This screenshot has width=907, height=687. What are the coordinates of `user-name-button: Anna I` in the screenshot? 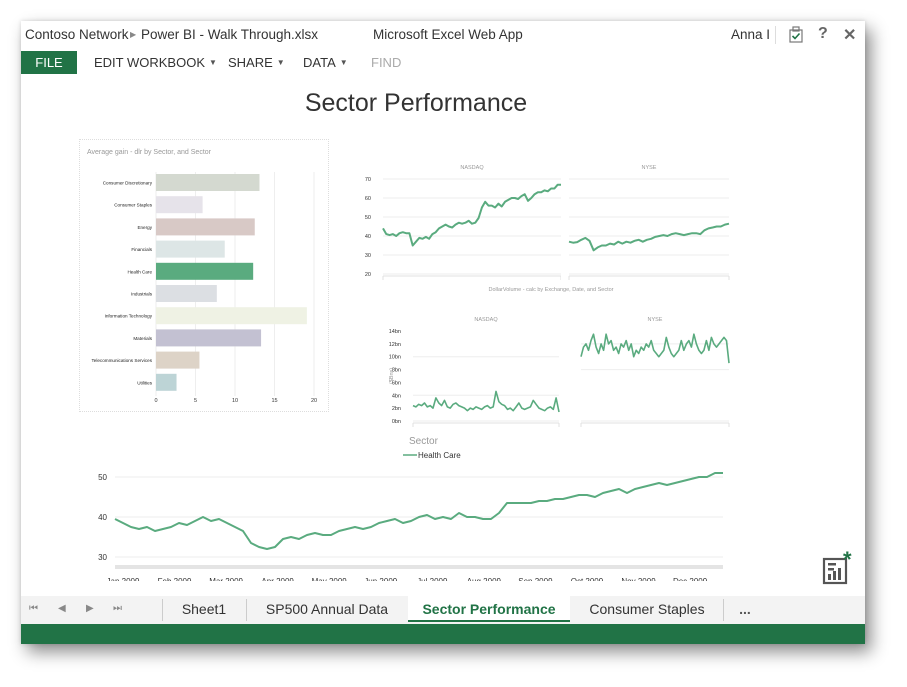 It's located at (750, 34).